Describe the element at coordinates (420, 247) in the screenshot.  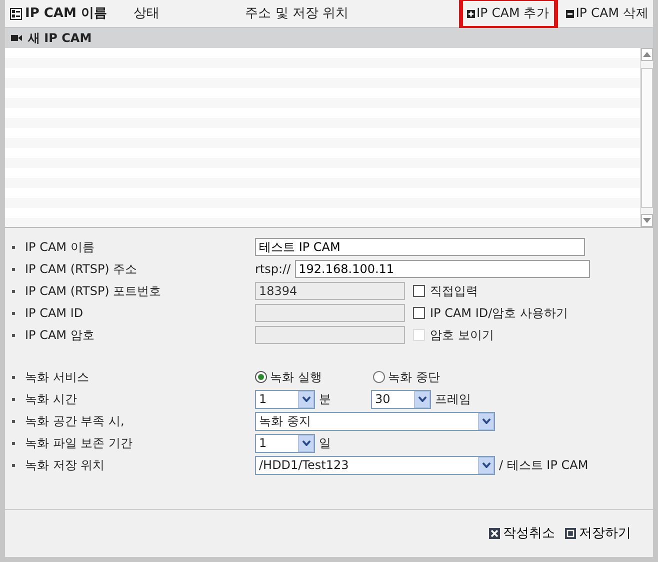
I see `input-field: 테스트 IP CAM` at that location.